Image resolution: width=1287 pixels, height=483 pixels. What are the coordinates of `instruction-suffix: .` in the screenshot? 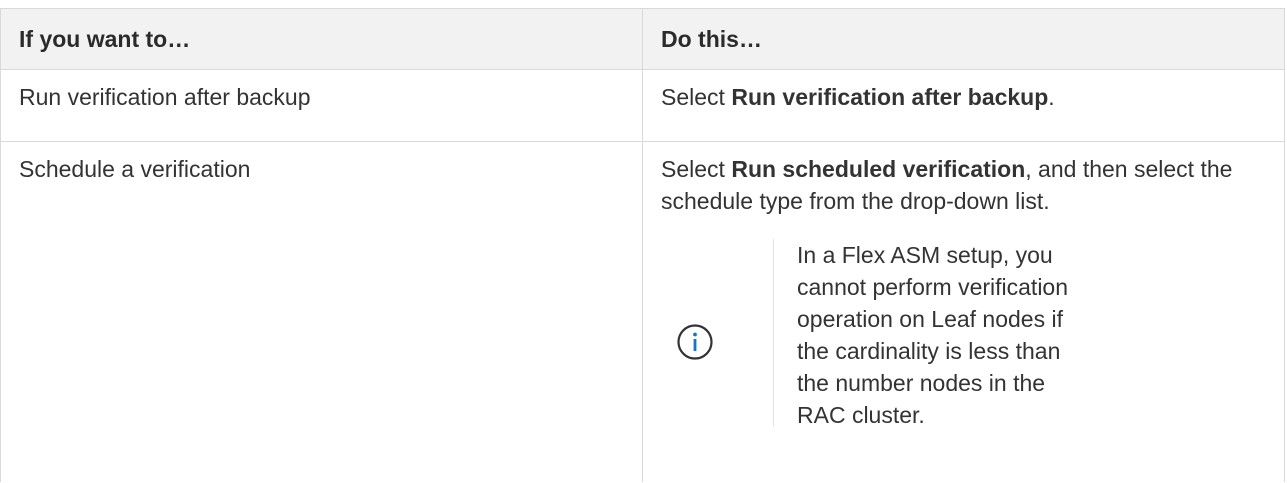 It's located at (1051, 97).